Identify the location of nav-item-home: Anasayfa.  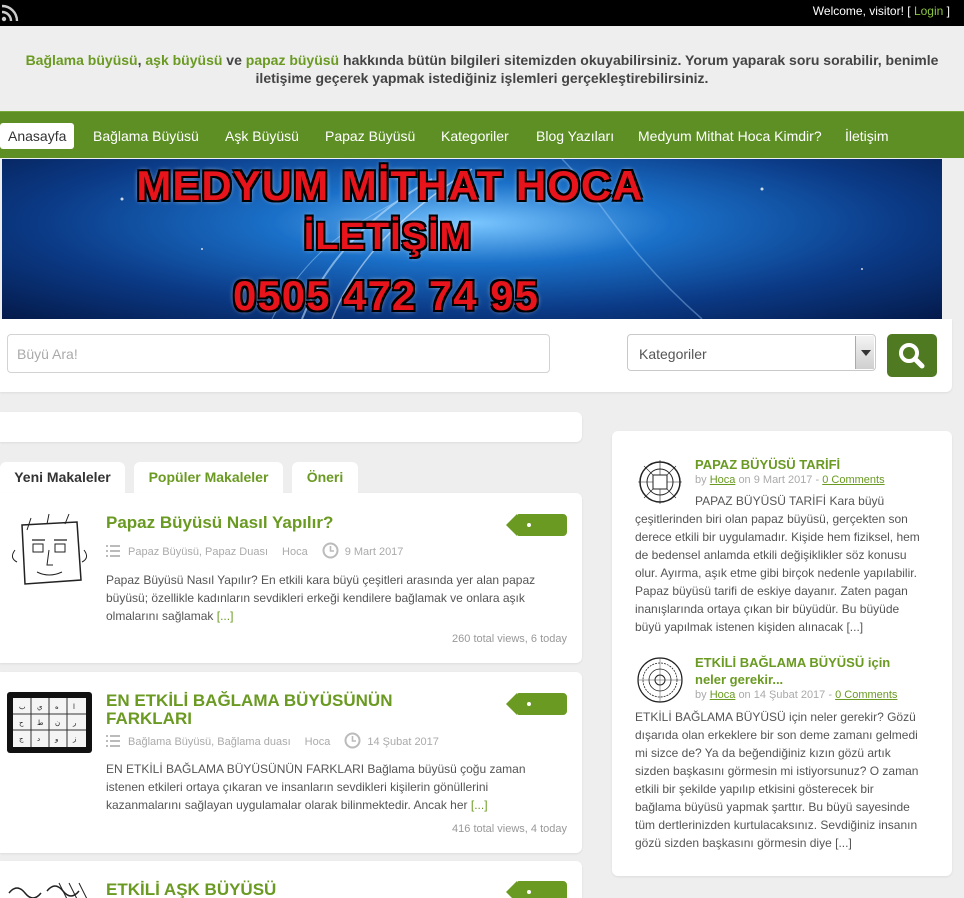
(37, 136).